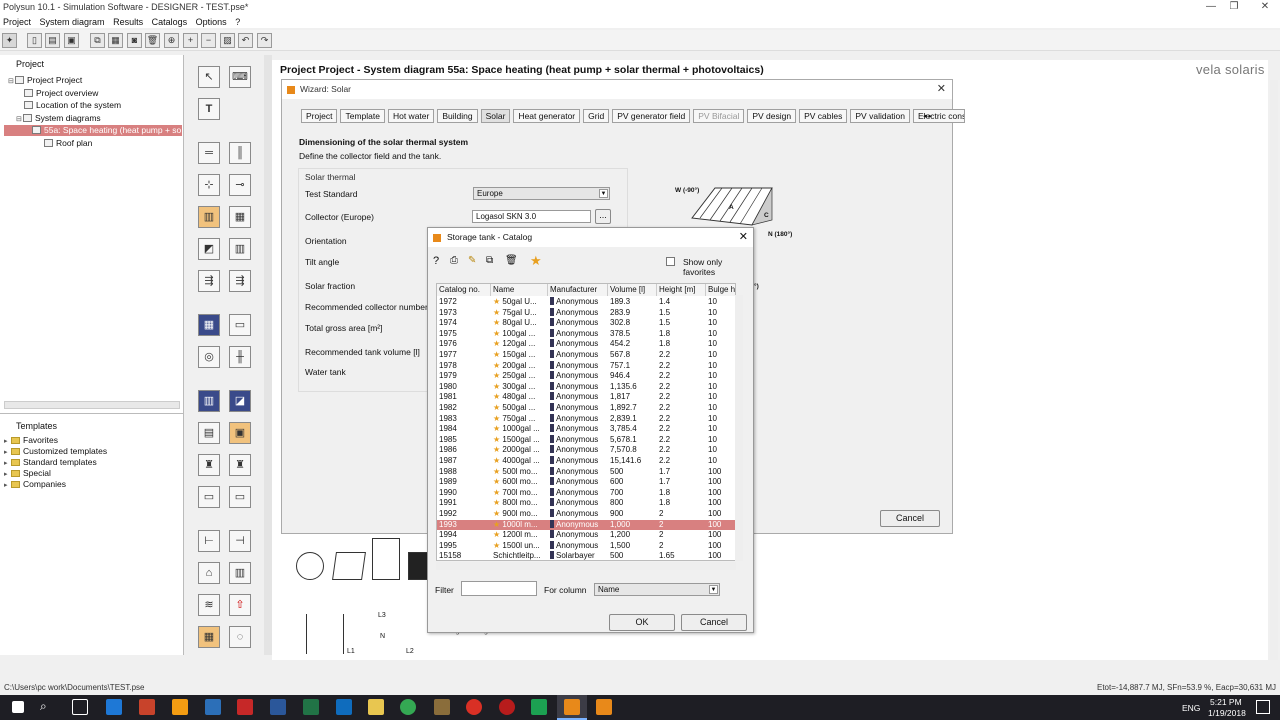 This screenshot has height=720, width=1280. What do you see at coordinates (240, 605) in the screenshot?
I see `heat-load-icon: ⇧` at bounding box center [240, 605].